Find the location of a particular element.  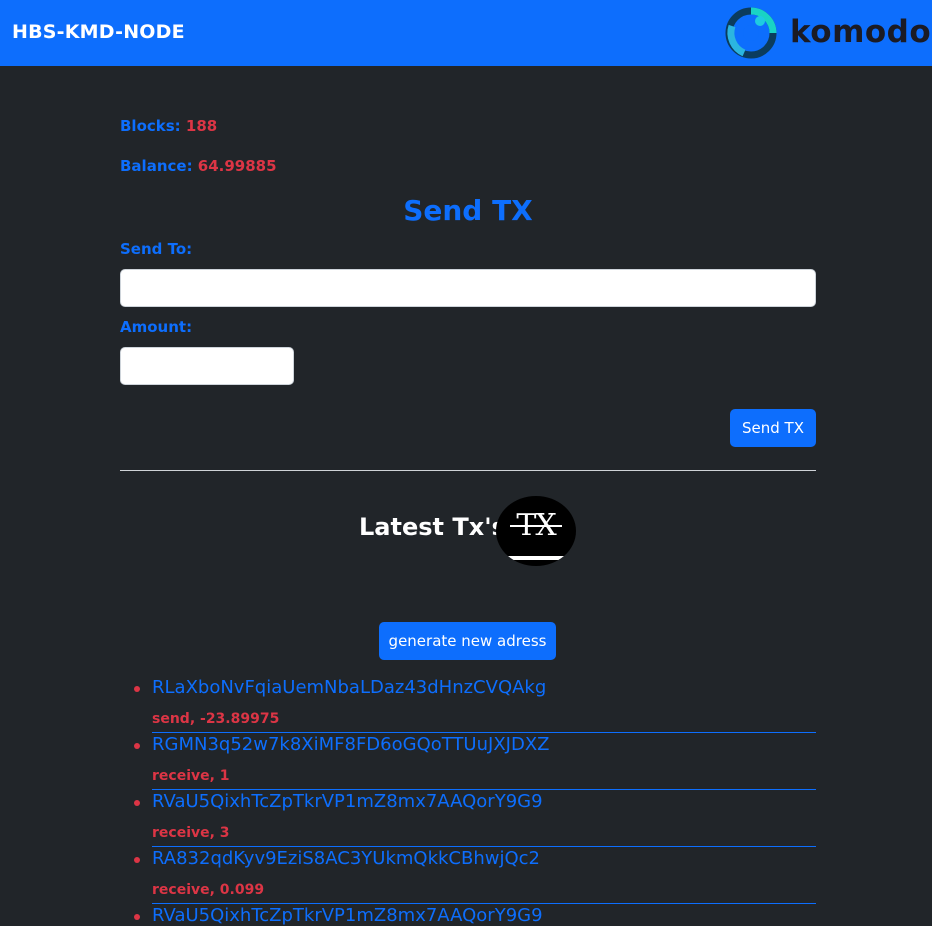

komodo-logo: komodo is located at coordinates (828, 33).